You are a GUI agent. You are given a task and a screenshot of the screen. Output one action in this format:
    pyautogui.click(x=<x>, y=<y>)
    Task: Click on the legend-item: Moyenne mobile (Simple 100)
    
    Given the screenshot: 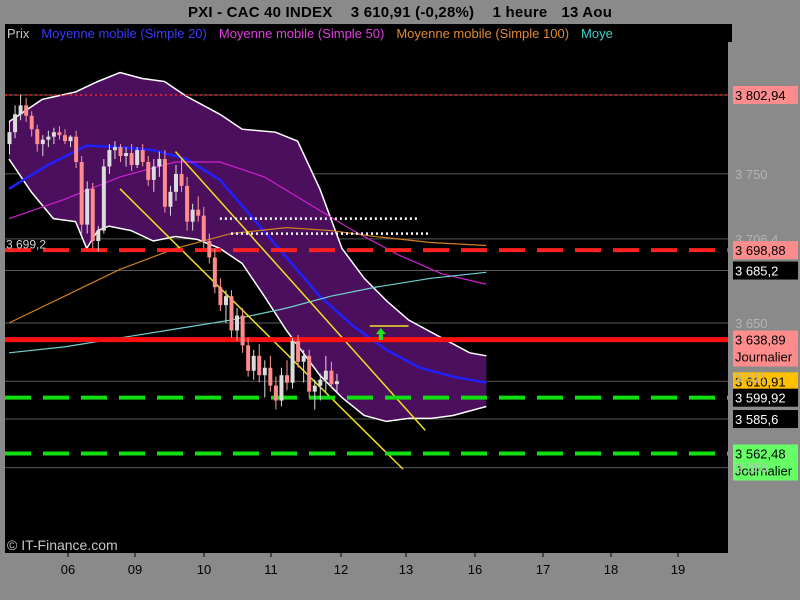 What is the action you would take?
    pyautogui.click(x=482, y=33)
    